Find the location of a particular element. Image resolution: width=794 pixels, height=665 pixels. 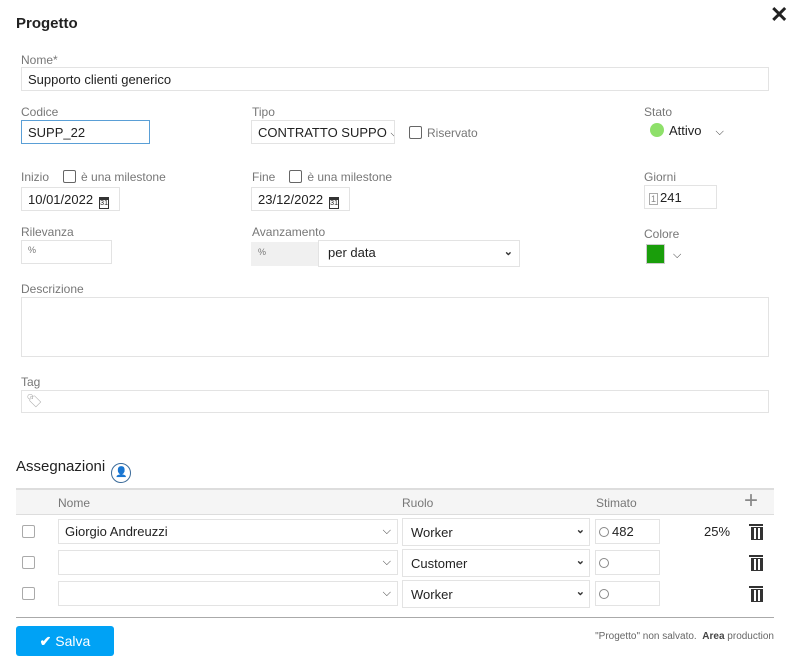

table-row: ⌵ Customer ⌄ is located at coordinates (397, 563).